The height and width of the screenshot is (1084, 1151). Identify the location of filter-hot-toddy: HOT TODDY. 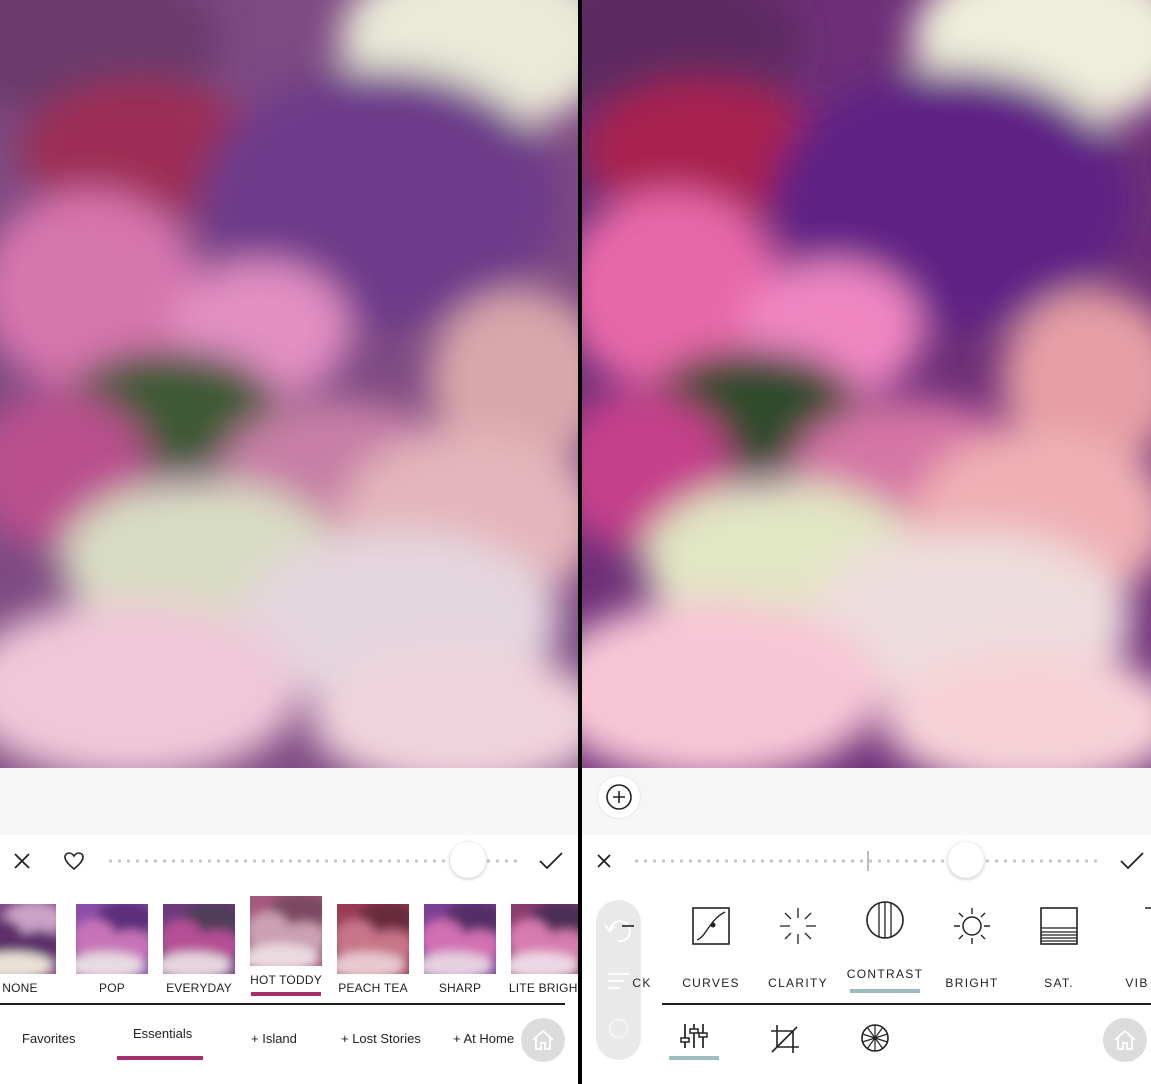
(286, 945).